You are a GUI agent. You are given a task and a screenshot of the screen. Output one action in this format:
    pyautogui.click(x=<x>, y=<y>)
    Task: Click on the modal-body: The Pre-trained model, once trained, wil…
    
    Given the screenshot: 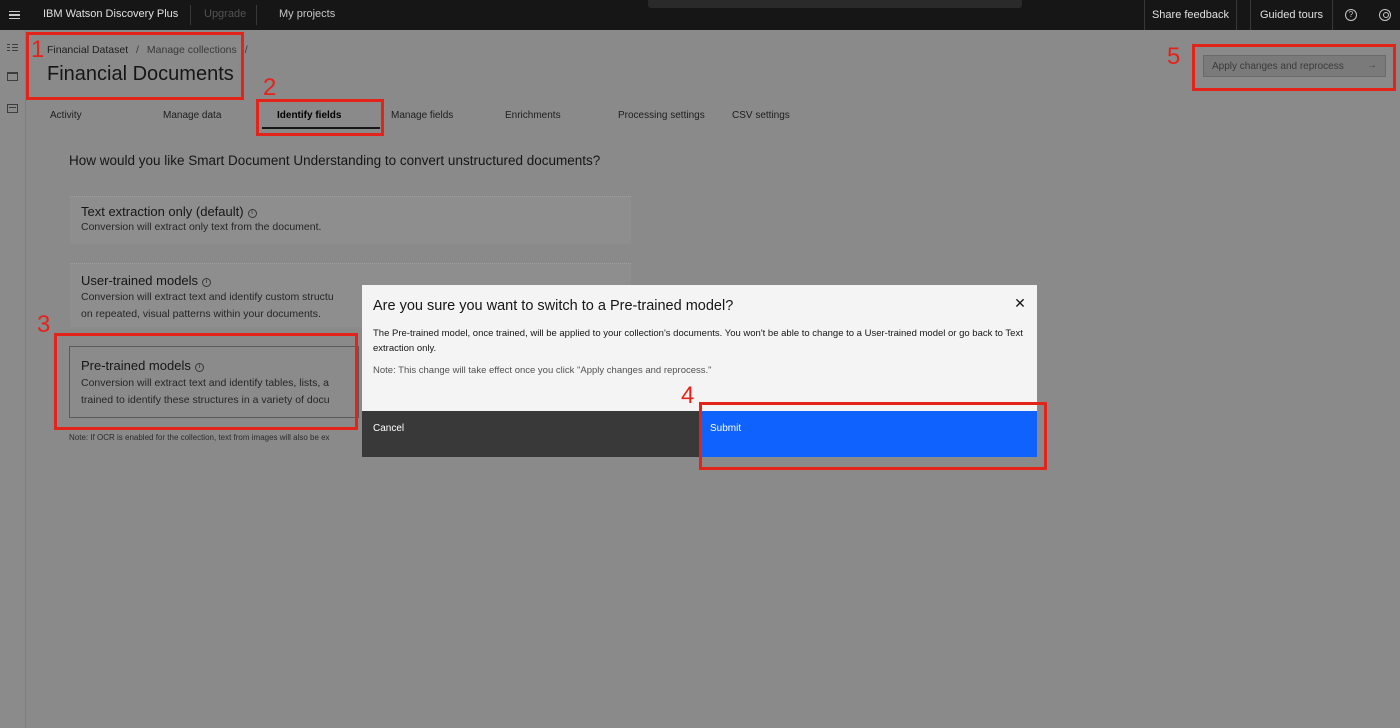 What is the action you would take?
    pyautogui.click(x=698, y=341)
    